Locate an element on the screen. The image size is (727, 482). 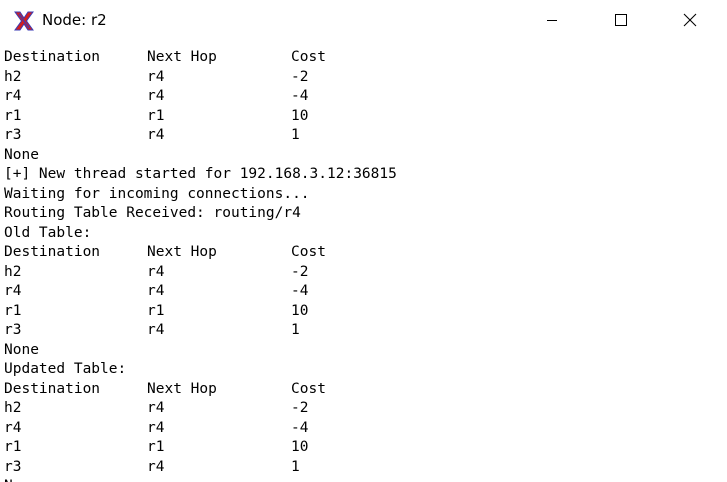
maximize-icon is located at coordinates (621, 20).